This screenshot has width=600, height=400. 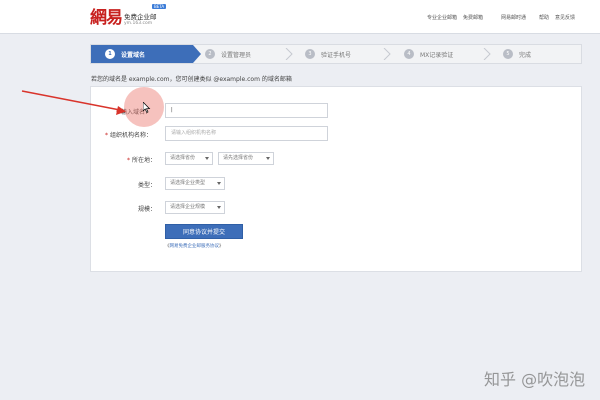 What do you see at coordinates (535, 379) in the screenshot?
I see `zhihu-watermark: 知乎 @吹泡泡` at bounding box center [535, 379].